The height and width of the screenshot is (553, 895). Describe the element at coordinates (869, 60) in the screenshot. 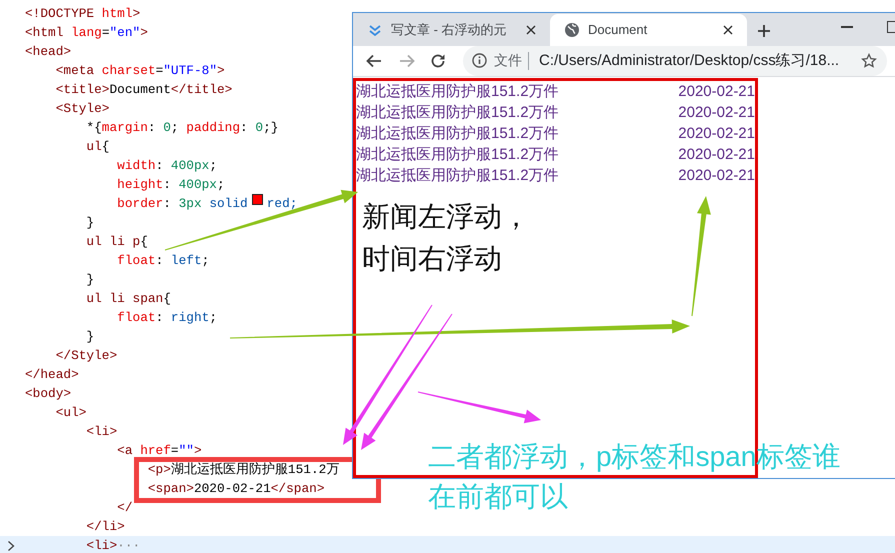

I see `bookmark-star-icon` at that location.